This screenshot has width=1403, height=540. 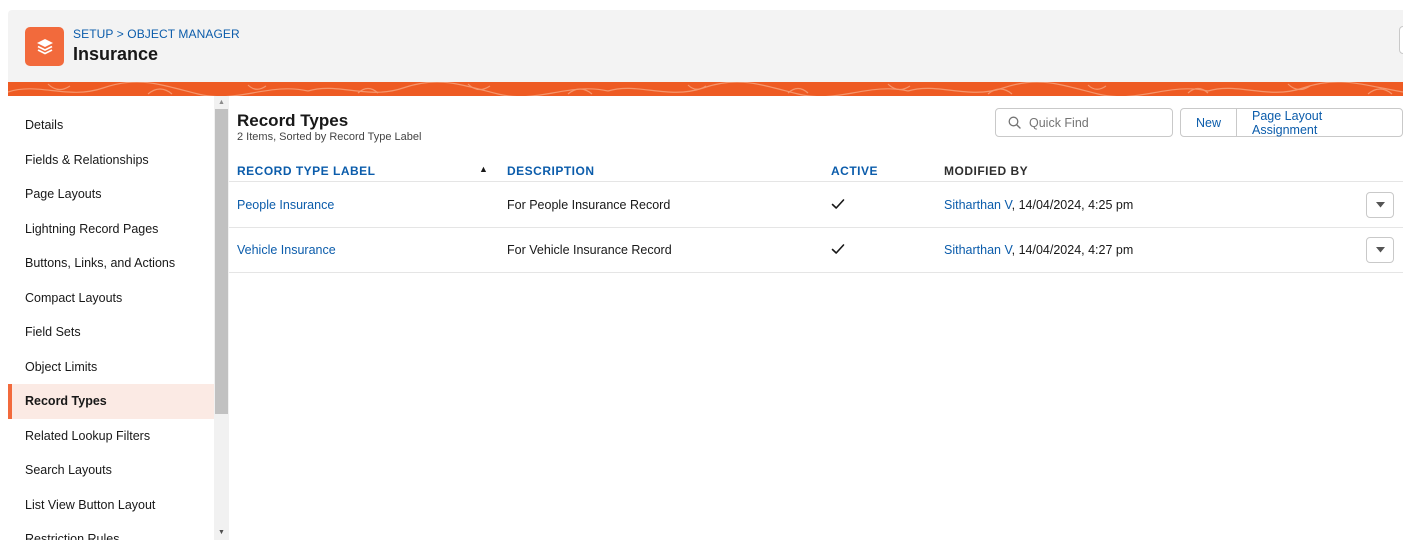 I want to click on sidebar-scrollbar: ▲ ▼, so click(x=221, y=318).